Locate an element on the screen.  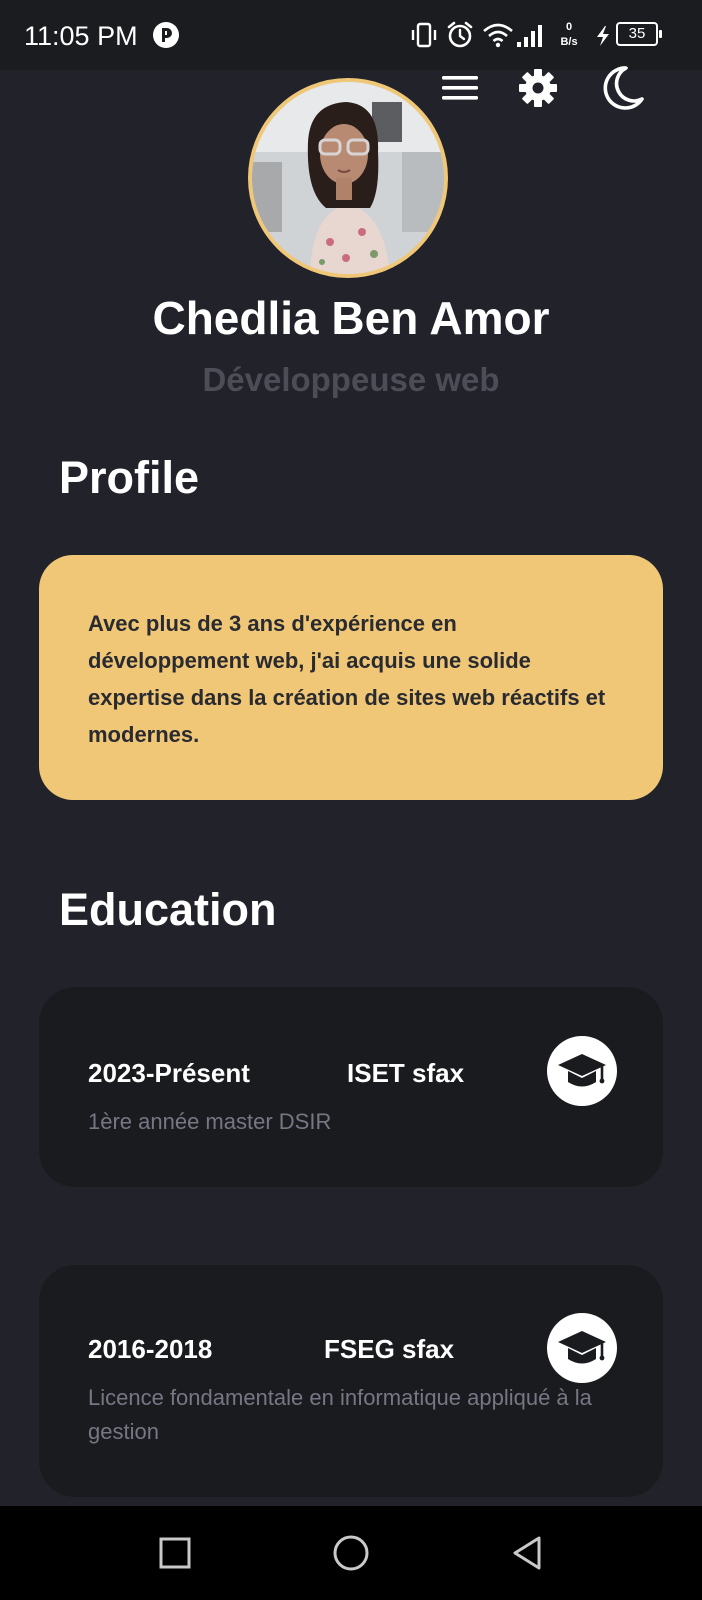
education-description: 1ère année master DSIR is located at coordinates (210, 1121).